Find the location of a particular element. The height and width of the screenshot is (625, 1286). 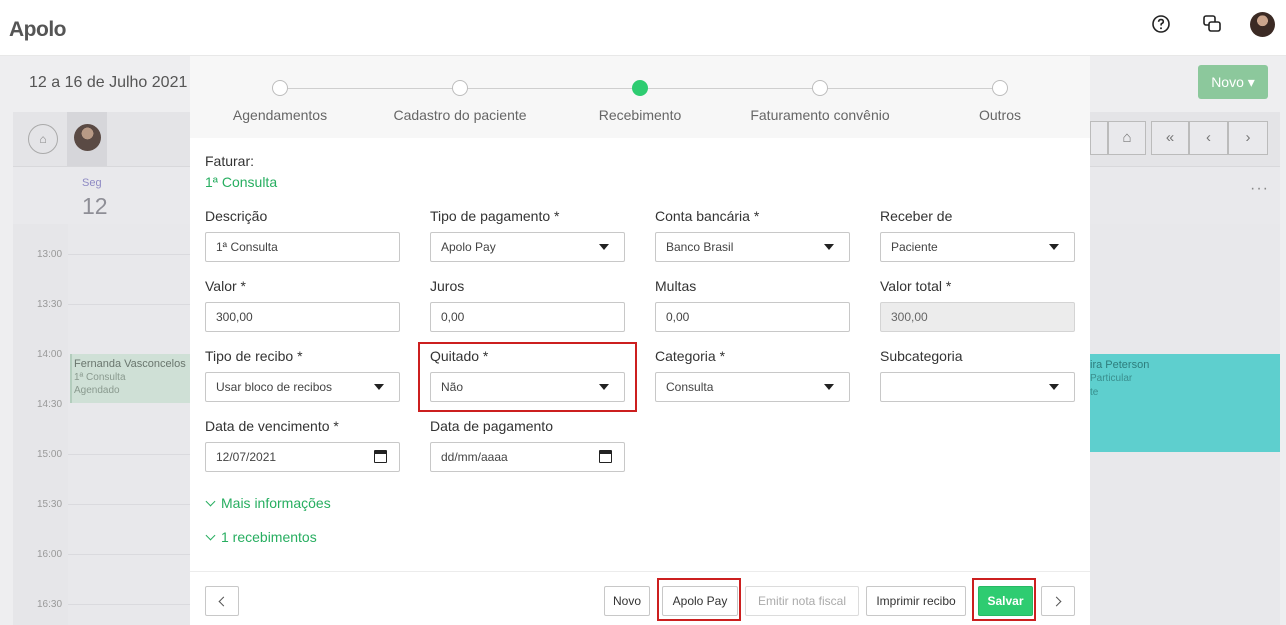

descricao-label: Descrição is located at coordinates (236, 216).